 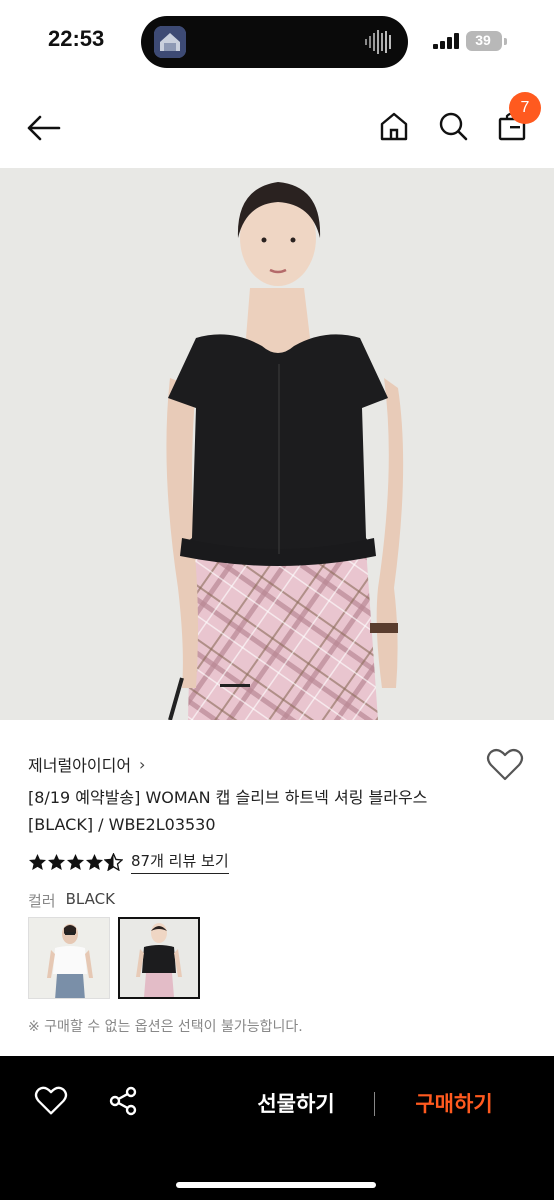 I want to click on image-indicator, so click(x=235, y=685).